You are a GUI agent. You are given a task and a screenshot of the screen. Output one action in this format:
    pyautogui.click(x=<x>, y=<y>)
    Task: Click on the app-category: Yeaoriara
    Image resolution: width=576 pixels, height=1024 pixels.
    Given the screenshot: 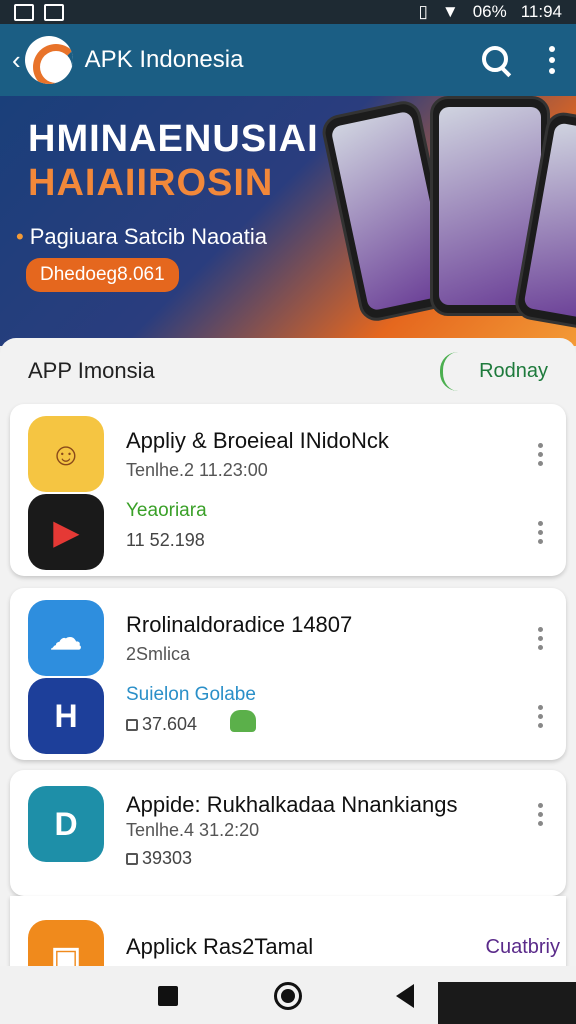 What is the action you would take?
    pyautogui.click(x=166, y=510)
    